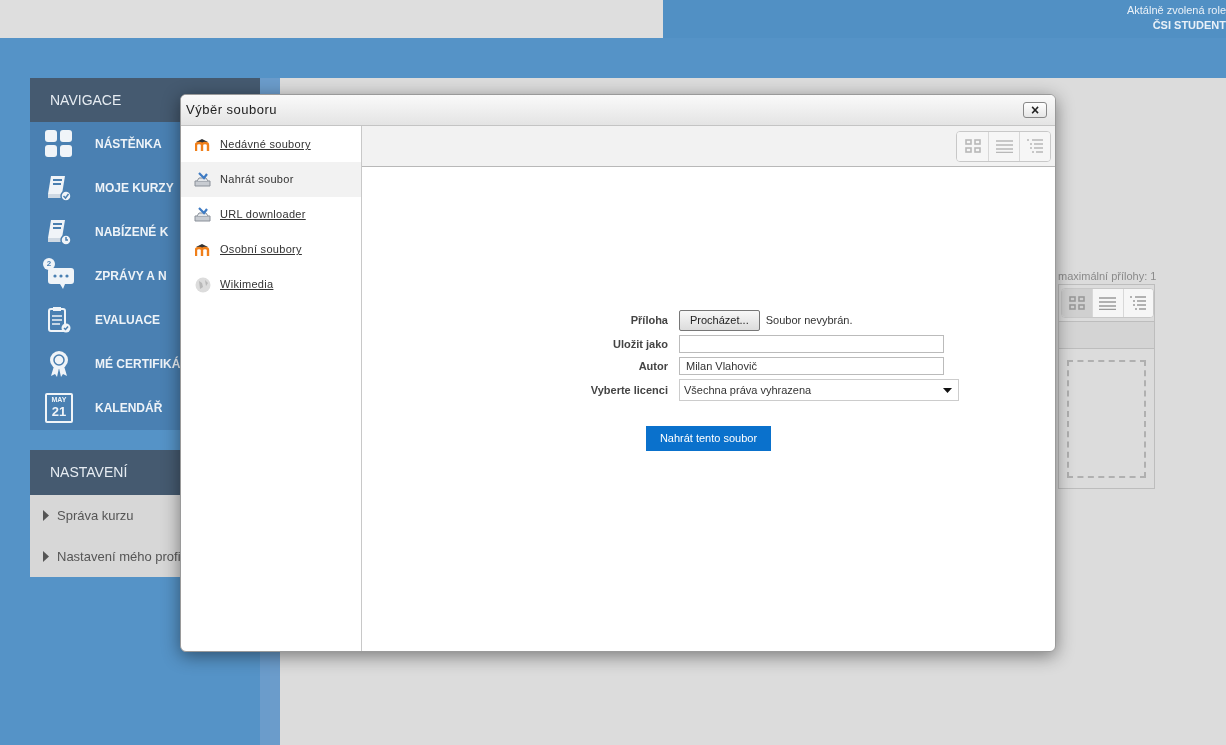  I want to click on nav-item-label: NABÍZENÉ K, so click(132, 232).